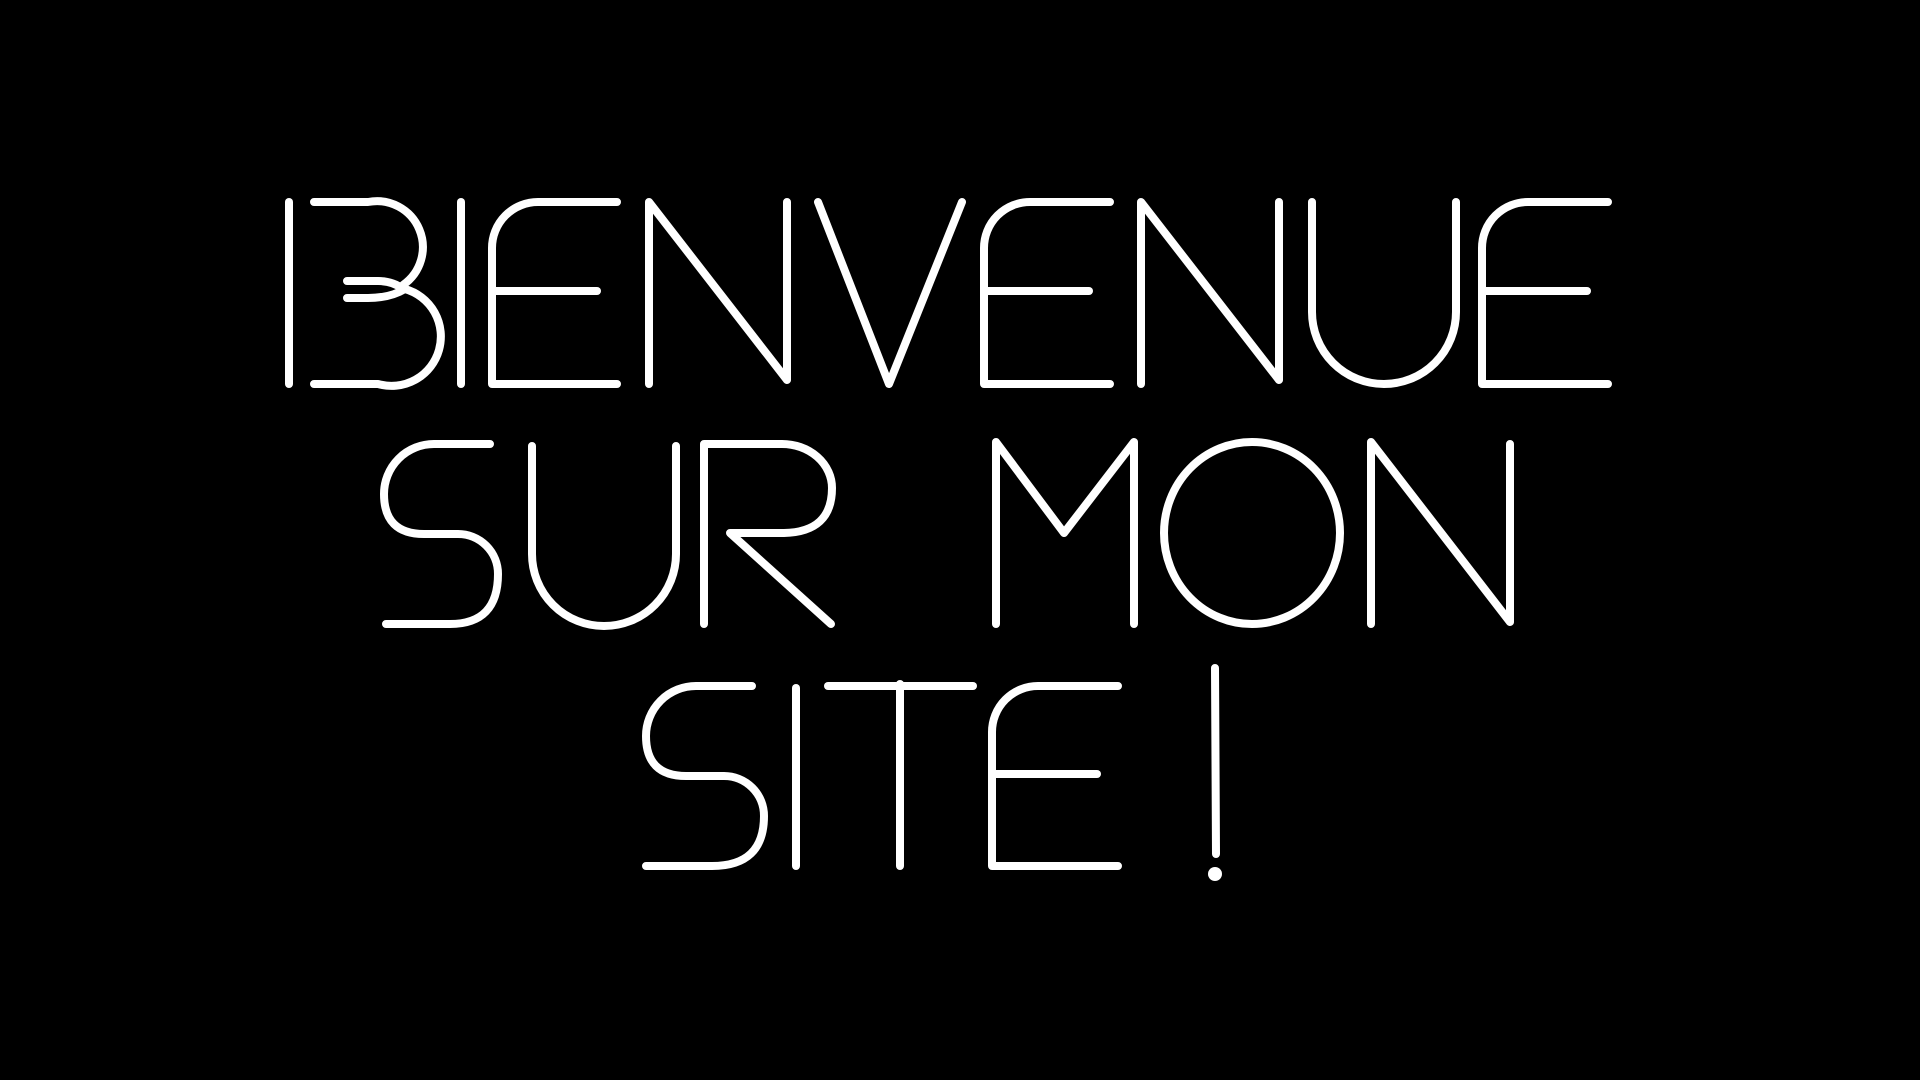 The width and height of the screenshot is (1920, 1080). What do you see at coordinates (768, 534) in the screenshot?
I see `letter-r` at bounding box center [768, 534].